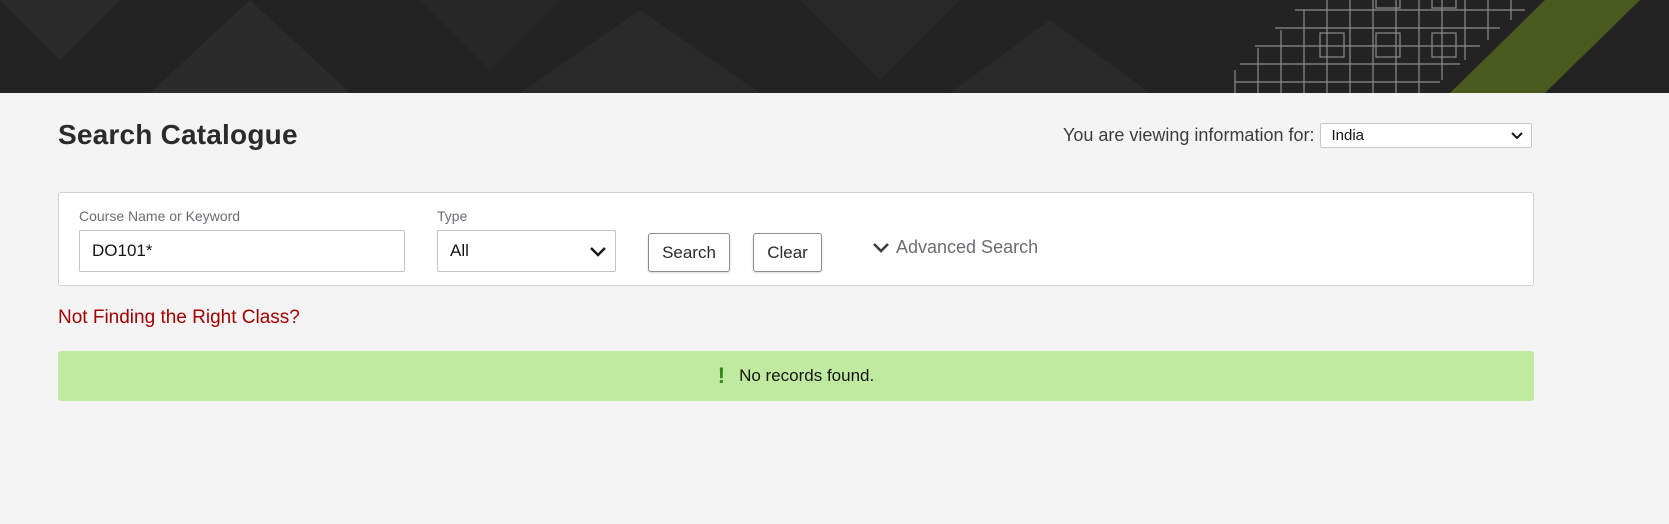 The height and width of the screenshot is (524, 1669). What do you see at coordinates (459, 250) in the screenshot?
I see `type-select-value: All` at bounding box center [459, 250].